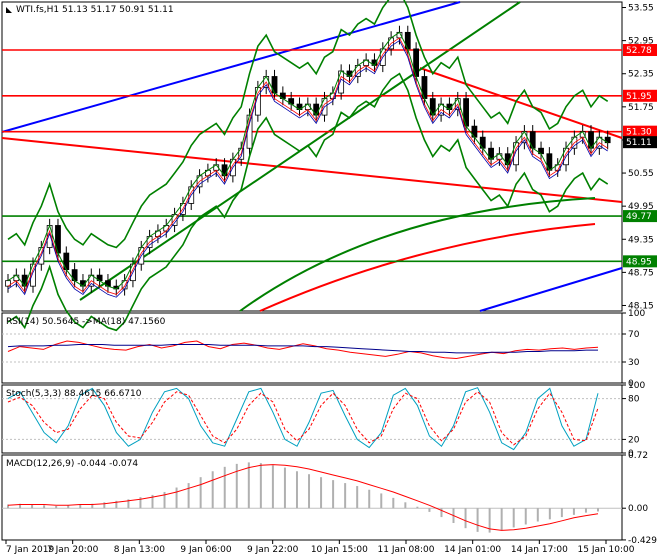 This screenshot has height=560, width=660. Describe the element at coordinates (634, 335) in the screenshot. I see `y-tick-label: 70` at that location.